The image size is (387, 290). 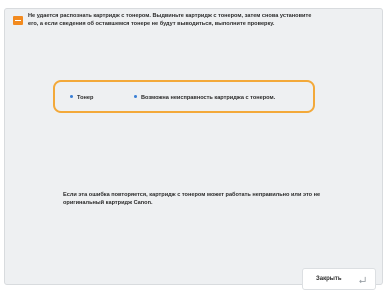 I want to click on list-item-label: Тонер, so click(x=85, y=98).